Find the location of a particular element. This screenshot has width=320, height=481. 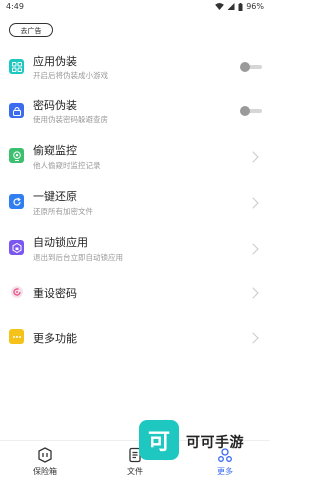

status-icons: 96% is located at coordinates (239, 6).